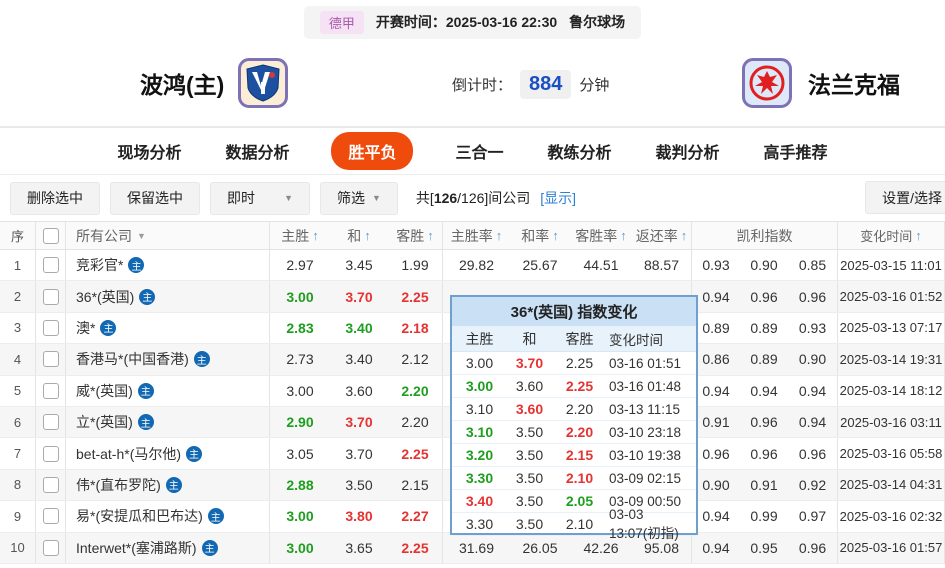 This screenshot has width=945, height=568. Describe the element at coordinates (476, 235) in the screenshot. I see `header-home-rate: 主胜率 ↑` at that location.